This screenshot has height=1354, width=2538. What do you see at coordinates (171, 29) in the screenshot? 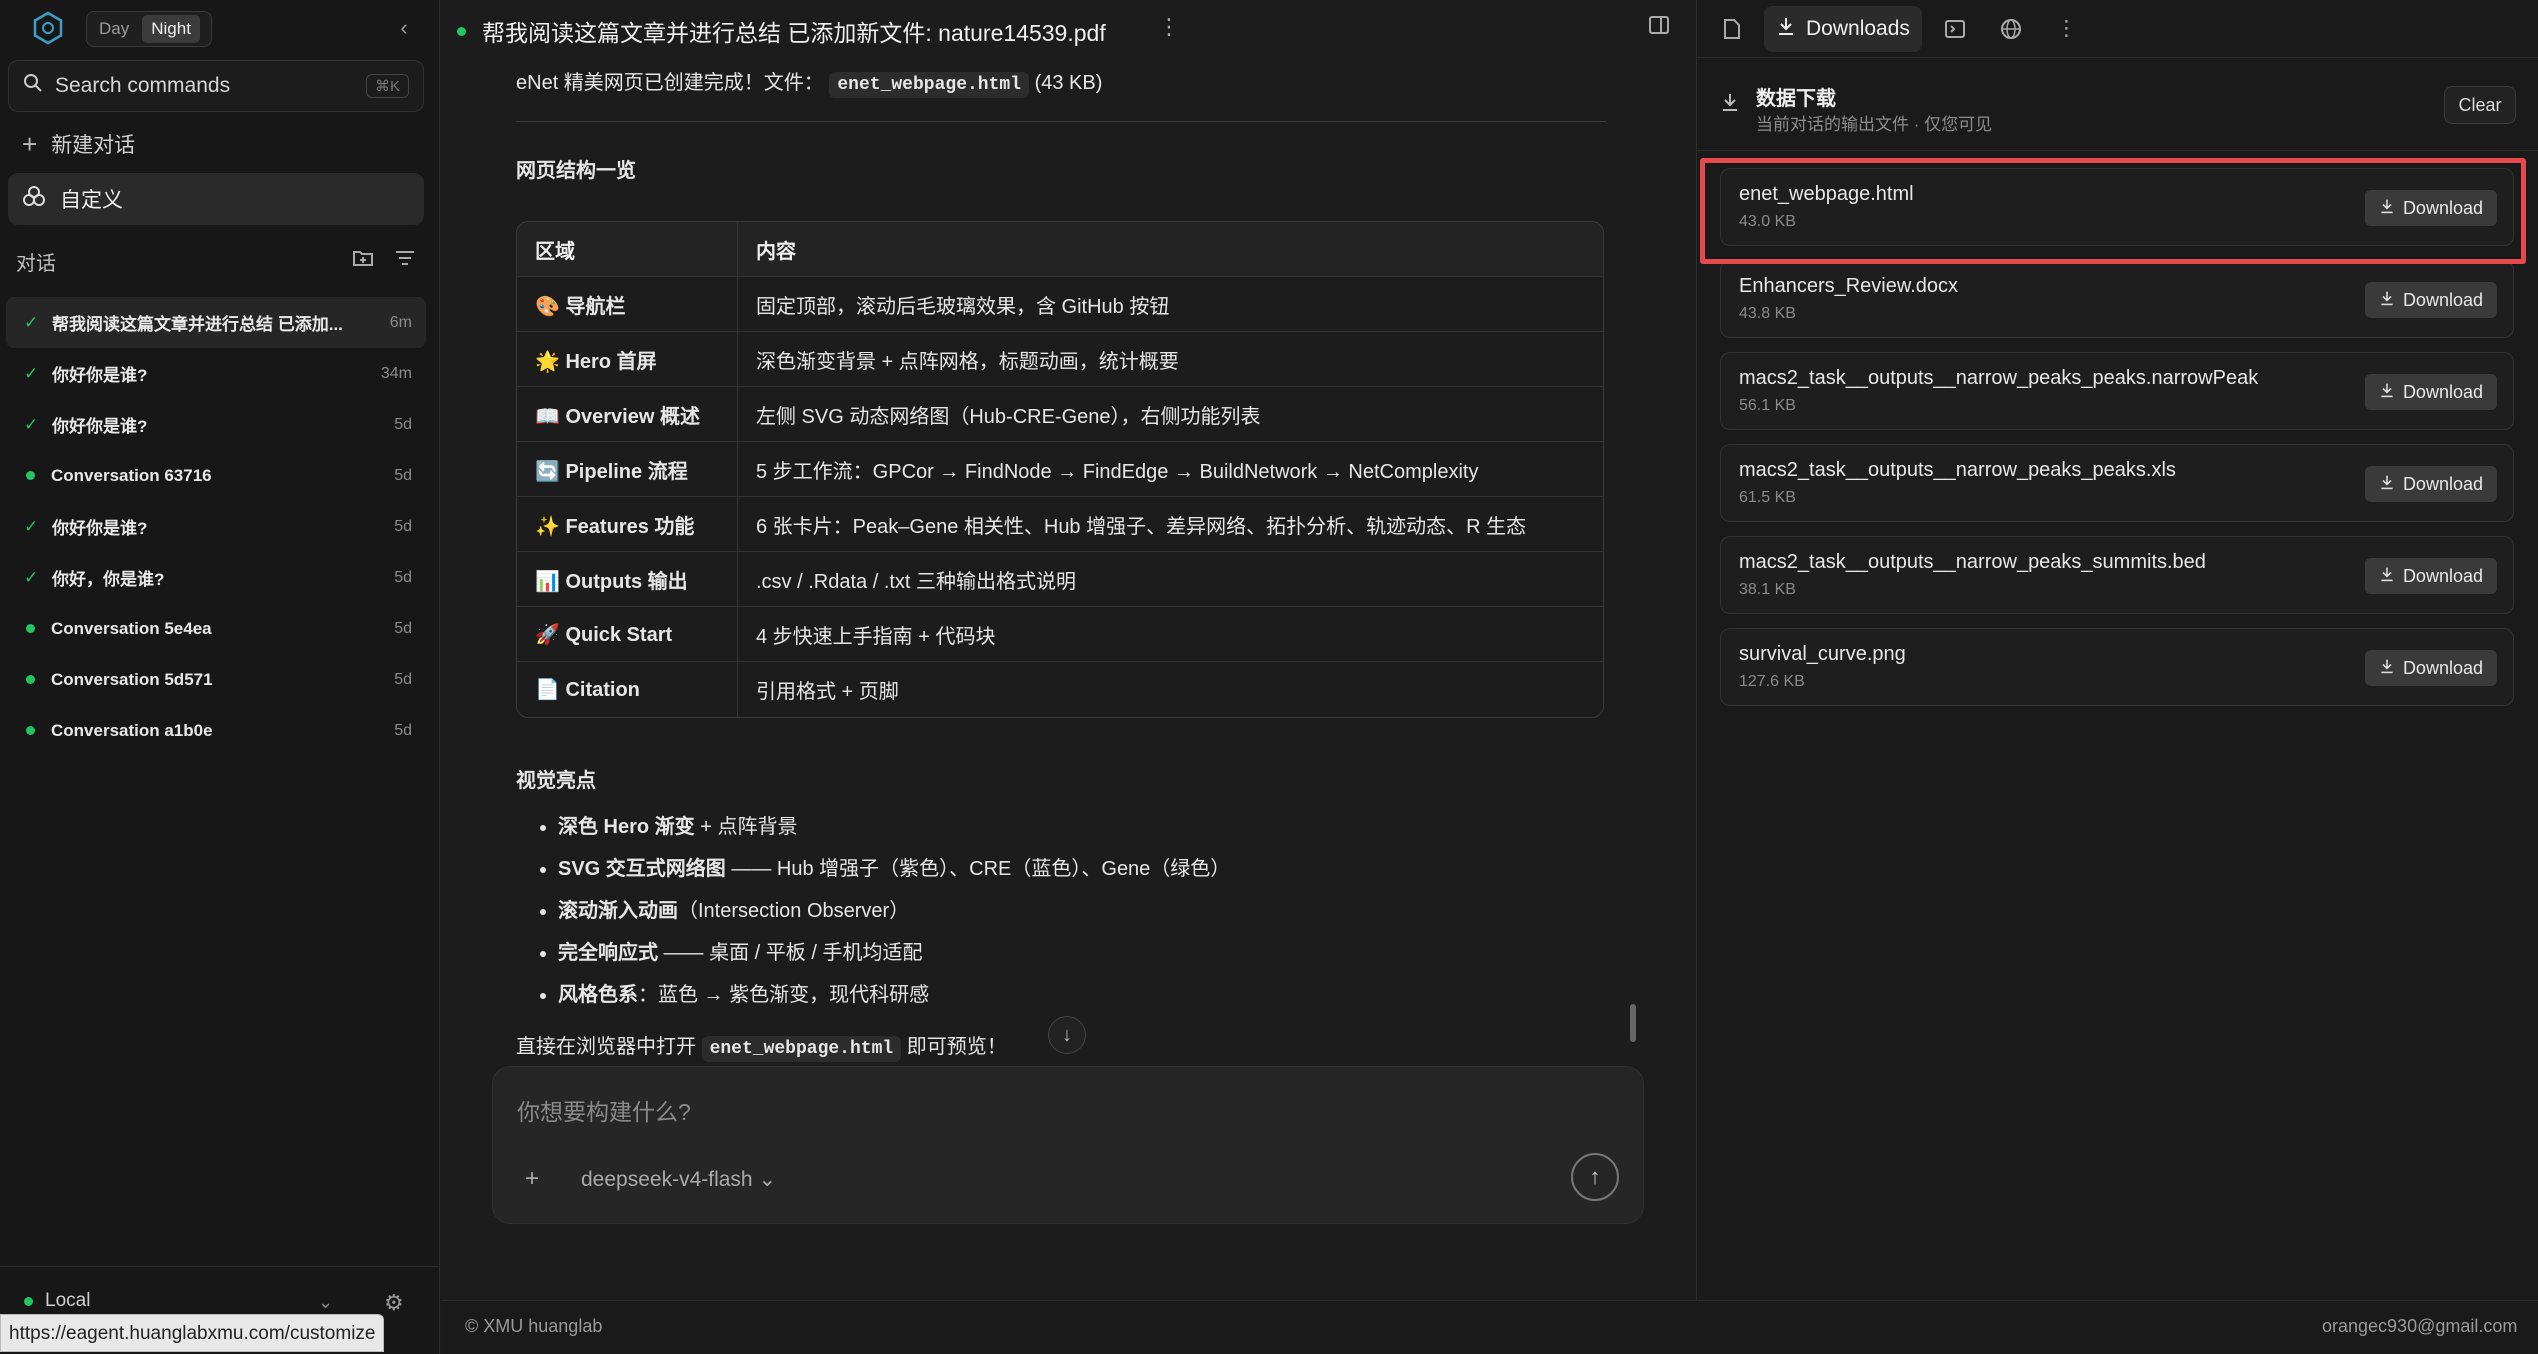
I see `theme-night-option: Night` at bounding box center [171, 29].